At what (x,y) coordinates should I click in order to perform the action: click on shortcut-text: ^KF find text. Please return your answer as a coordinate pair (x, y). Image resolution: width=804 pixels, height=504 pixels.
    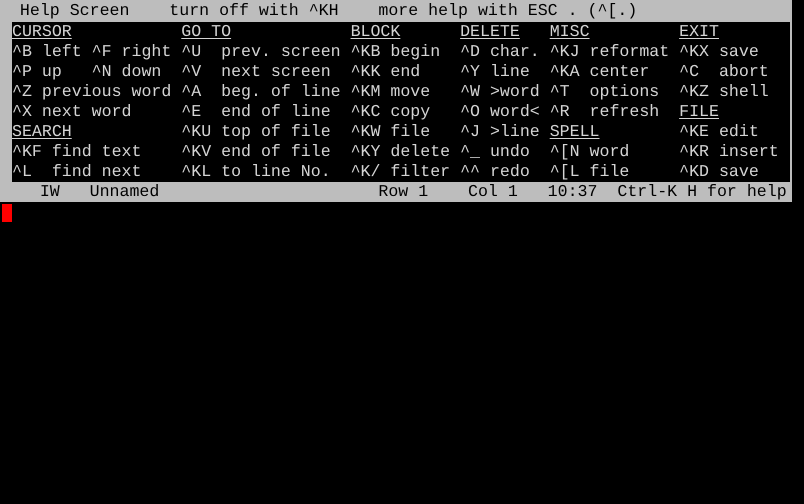
    Looking at the image, I should click on (77, 152).